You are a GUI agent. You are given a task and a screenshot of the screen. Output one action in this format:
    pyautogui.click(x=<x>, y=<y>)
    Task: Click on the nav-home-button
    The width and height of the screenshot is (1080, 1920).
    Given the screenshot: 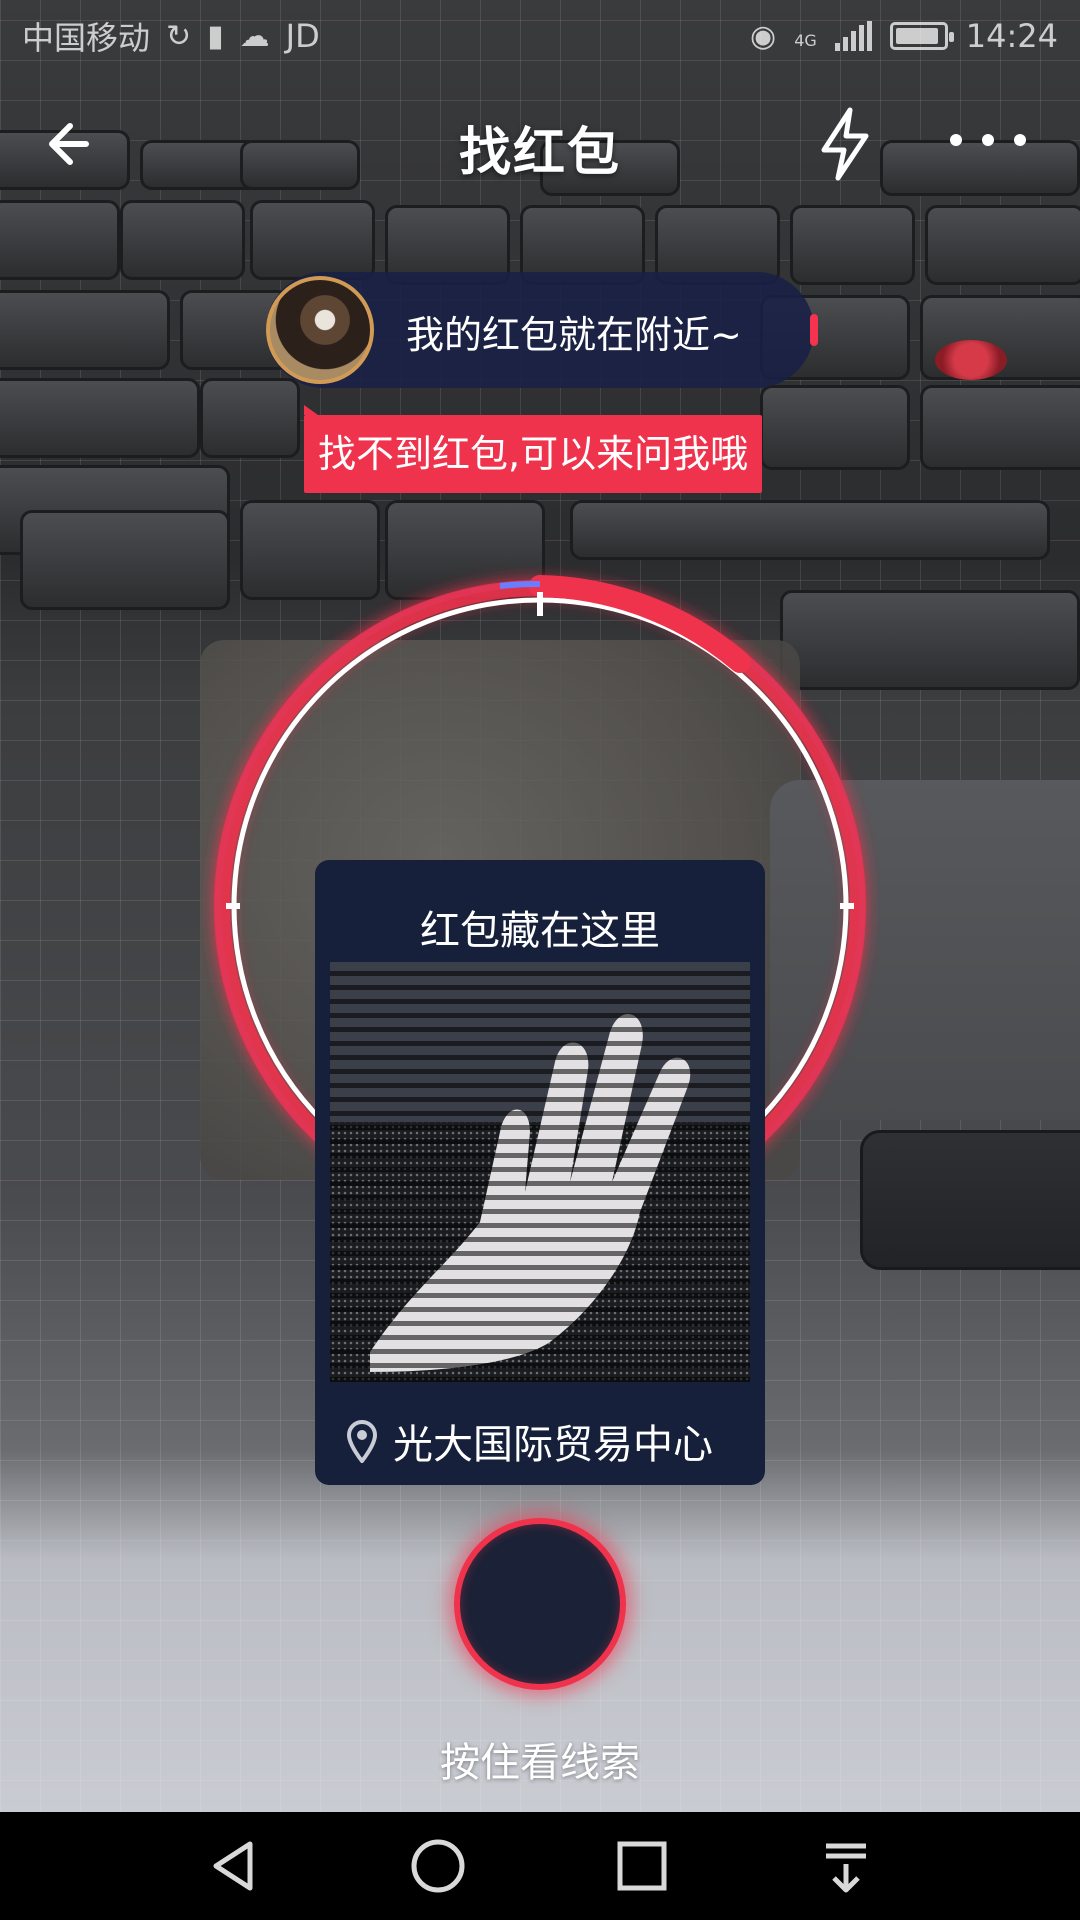 What is the action you would take?
    pyautogui.click(x=438, y=1866)
    